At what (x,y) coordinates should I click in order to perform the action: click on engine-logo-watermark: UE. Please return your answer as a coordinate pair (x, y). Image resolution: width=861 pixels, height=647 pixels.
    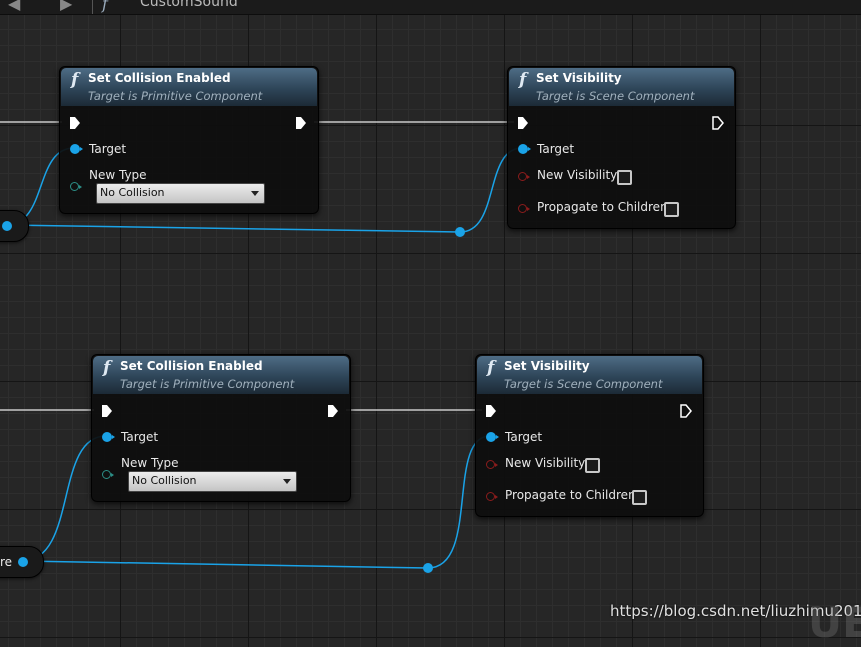
    Looking at the image, I should click on (834, 622).